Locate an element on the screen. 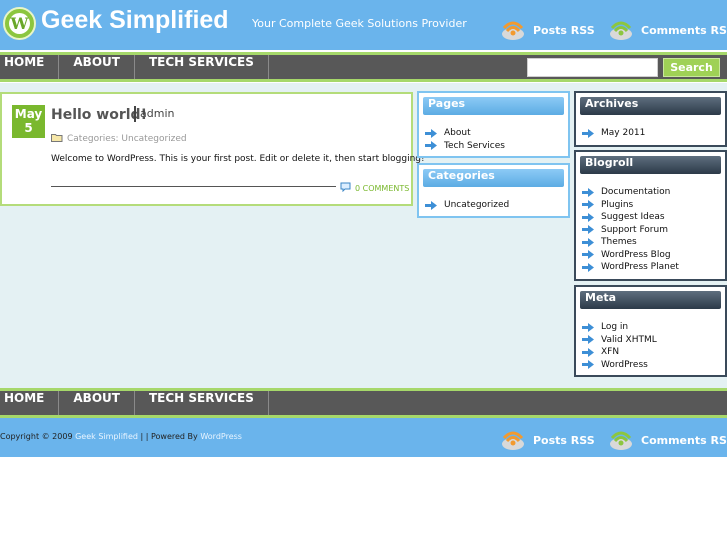  footer-nav-menu: HOME ABOUT TECH SERVICES is located at coordinates (134, 403).